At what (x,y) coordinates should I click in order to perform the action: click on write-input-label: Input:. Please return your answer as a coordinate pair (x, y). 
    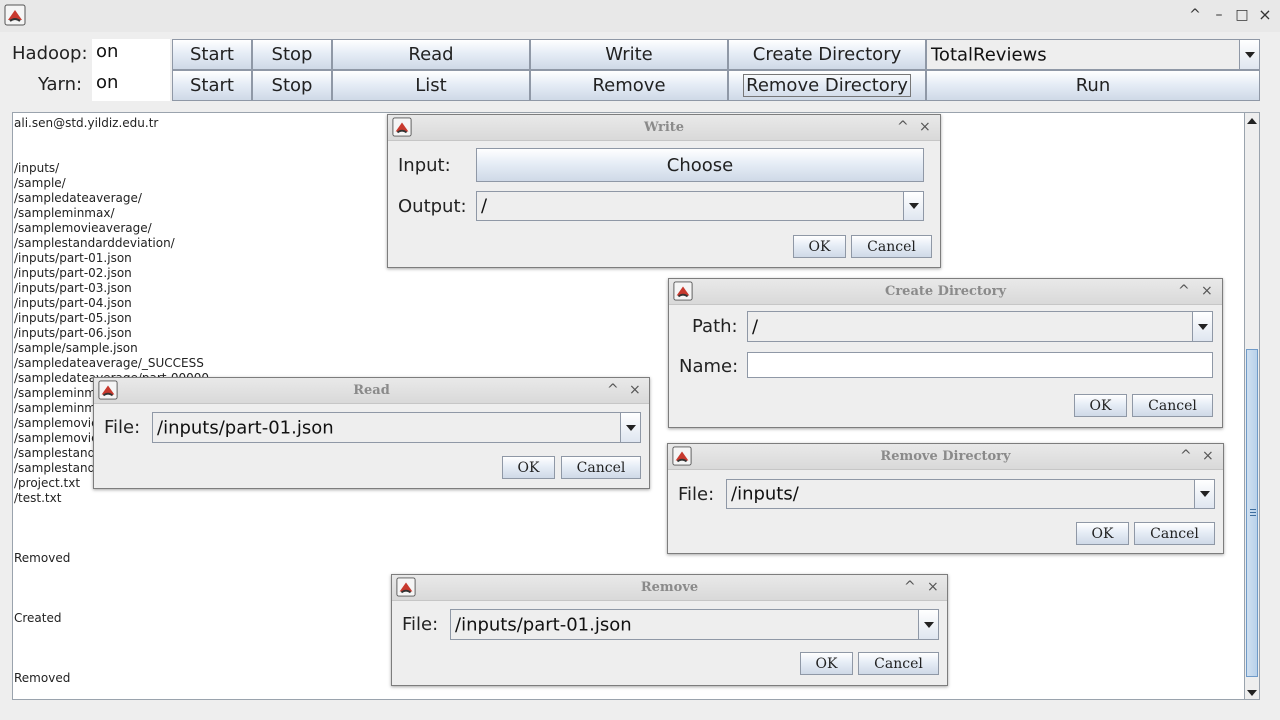
    Looking at the image, I should click on (424, 165).